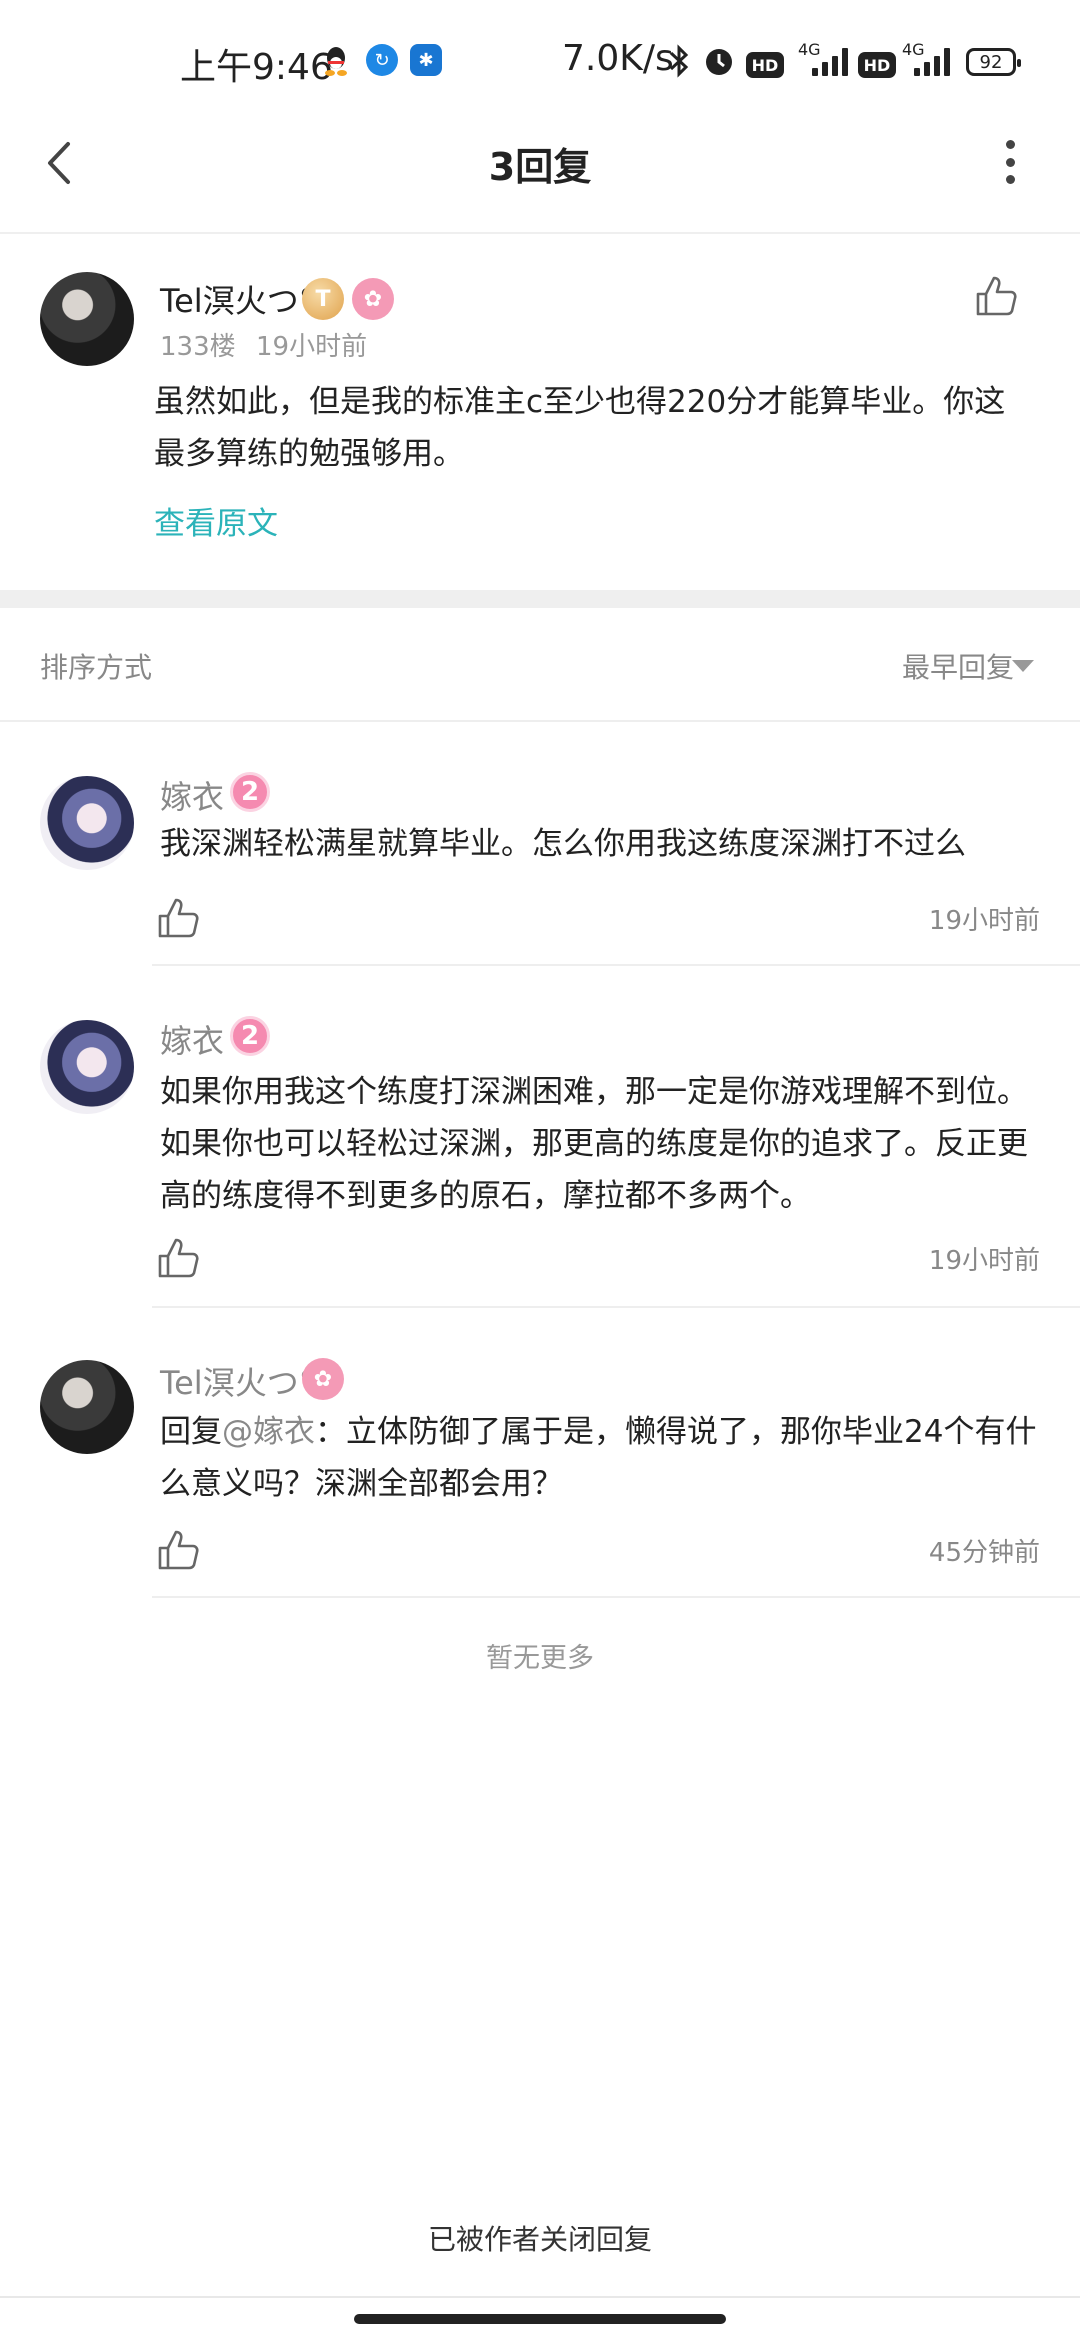  Describe the element at coordinates (539, 2239) in the screenshot. I see `replies-closed-notice: 已被作者关闭回复` at that location.